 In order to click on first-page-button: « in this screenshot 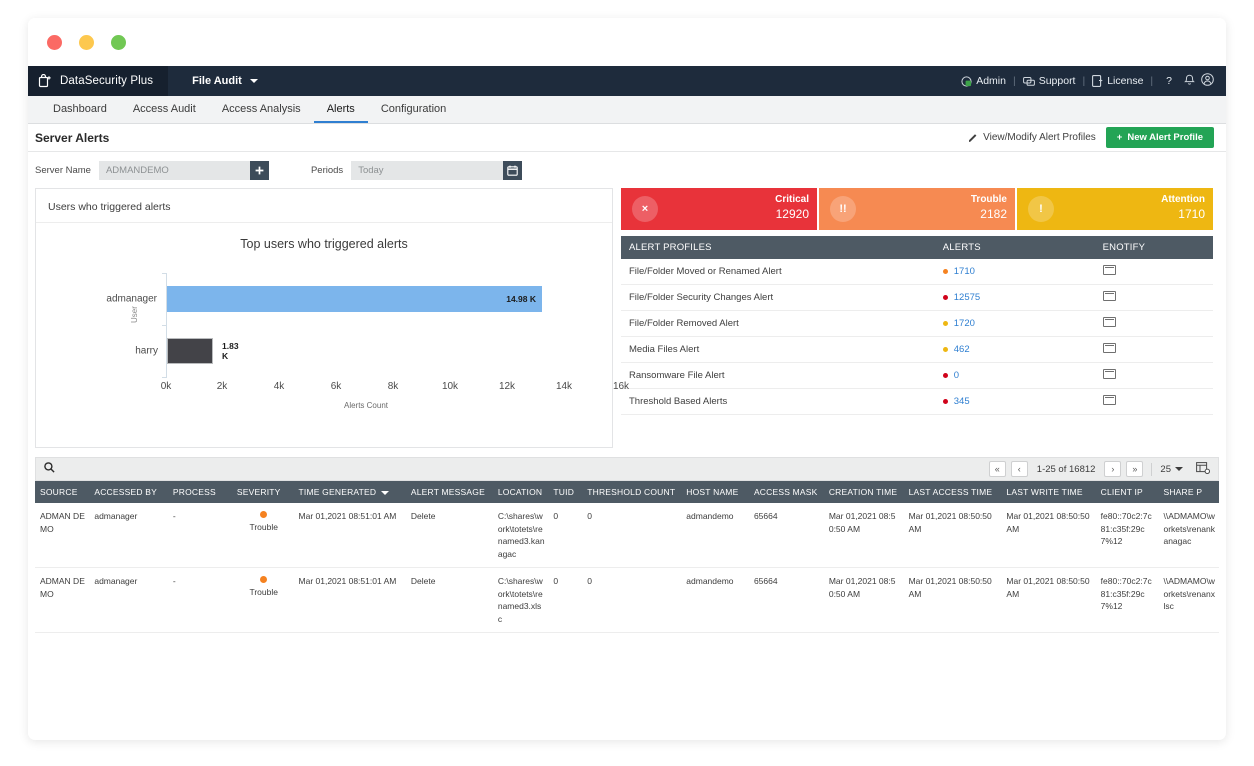, I will do `click(997, 469)`.